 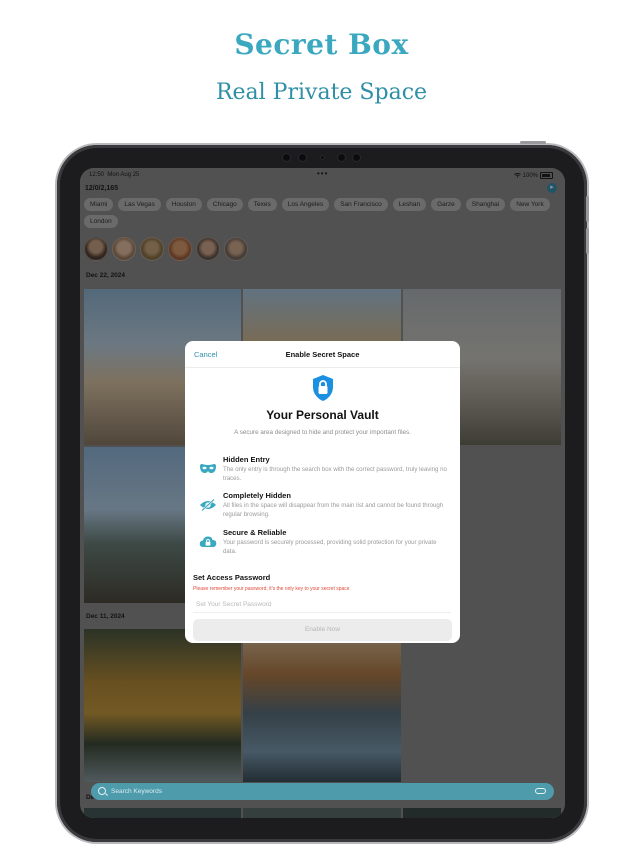 What do you see at coordinates (321, 44) in the screenshot?
I see `headline: Secret Box` at bounding box center [321, 44].